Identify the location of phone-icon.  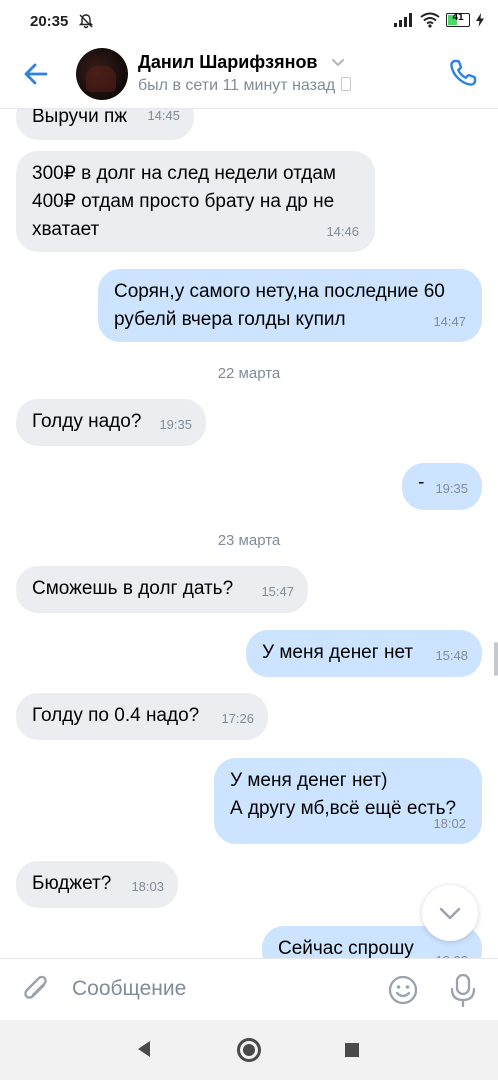
(463, 73).